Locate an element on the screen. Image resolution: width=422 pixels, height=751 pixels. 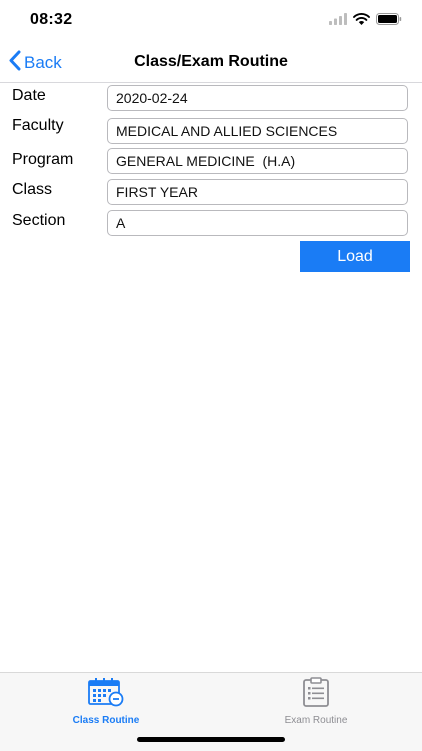
wifi-icon is located at coordinates (361, 21).